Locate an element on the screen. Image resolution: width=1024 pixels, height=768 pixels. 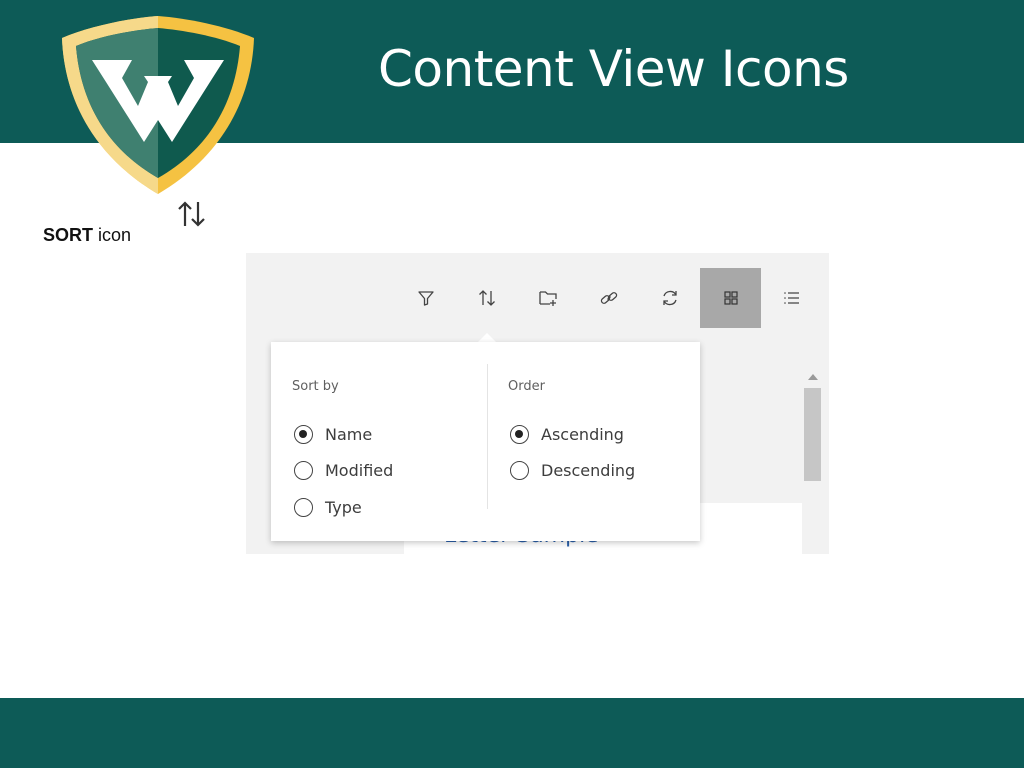
list-view-button is located at coordinates (791, 298).